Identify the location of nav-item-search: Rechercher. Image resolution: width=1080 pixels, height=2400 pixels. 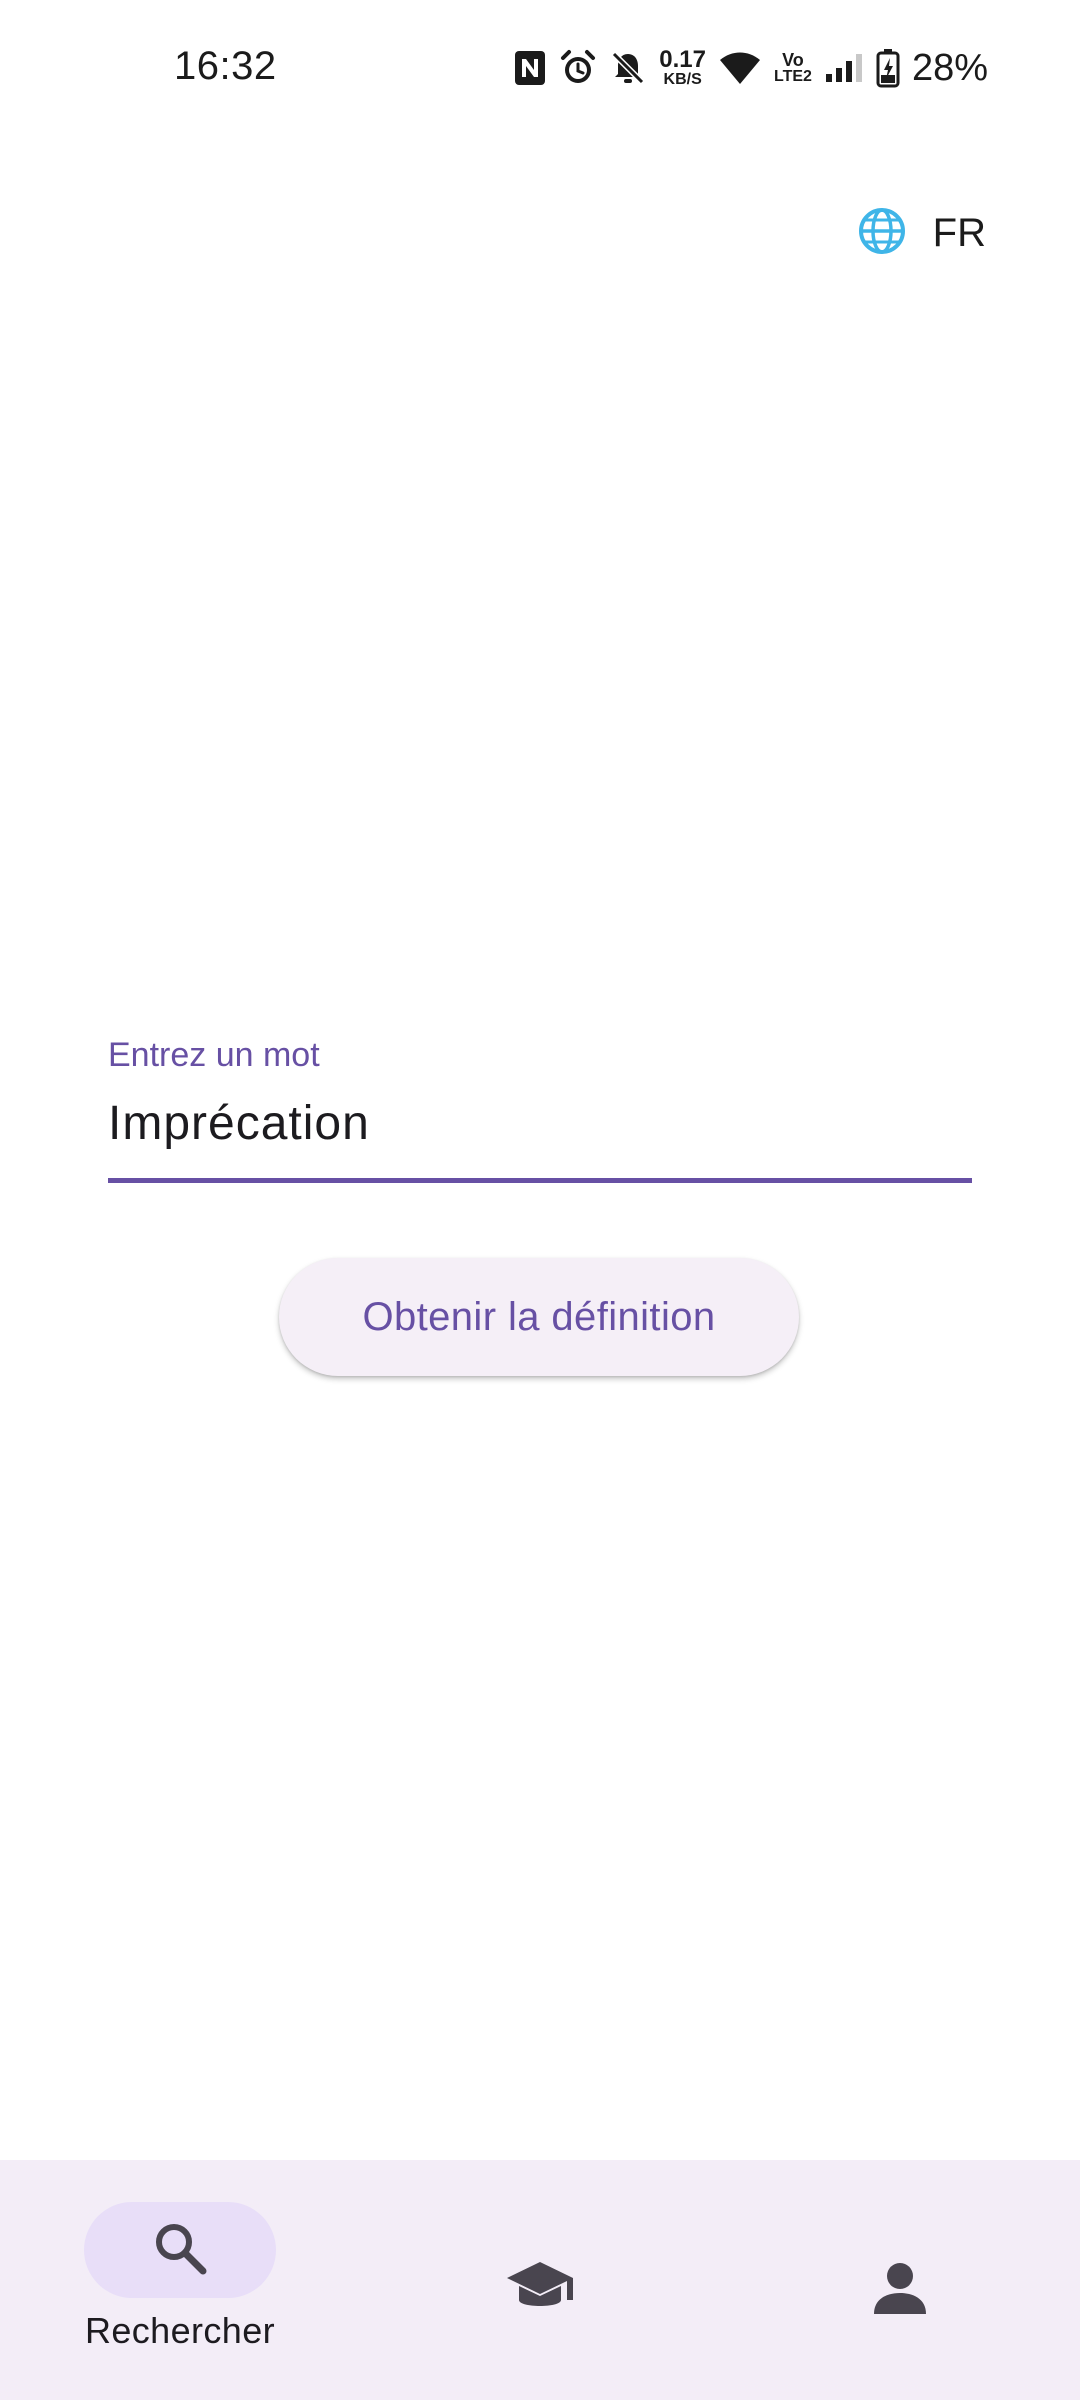
(180, 2280).